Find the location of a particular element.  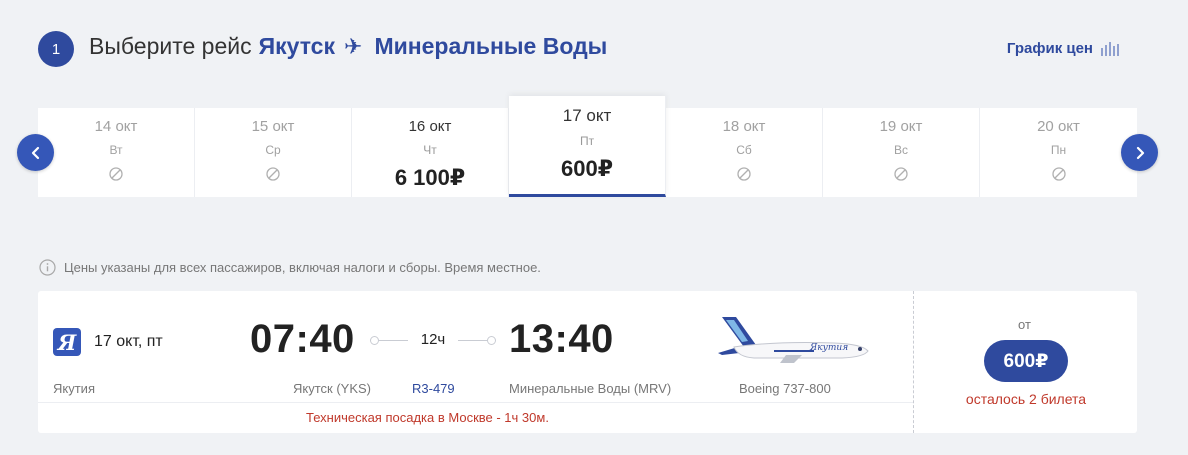

route-end-dot is located at coordinates (491, 340).